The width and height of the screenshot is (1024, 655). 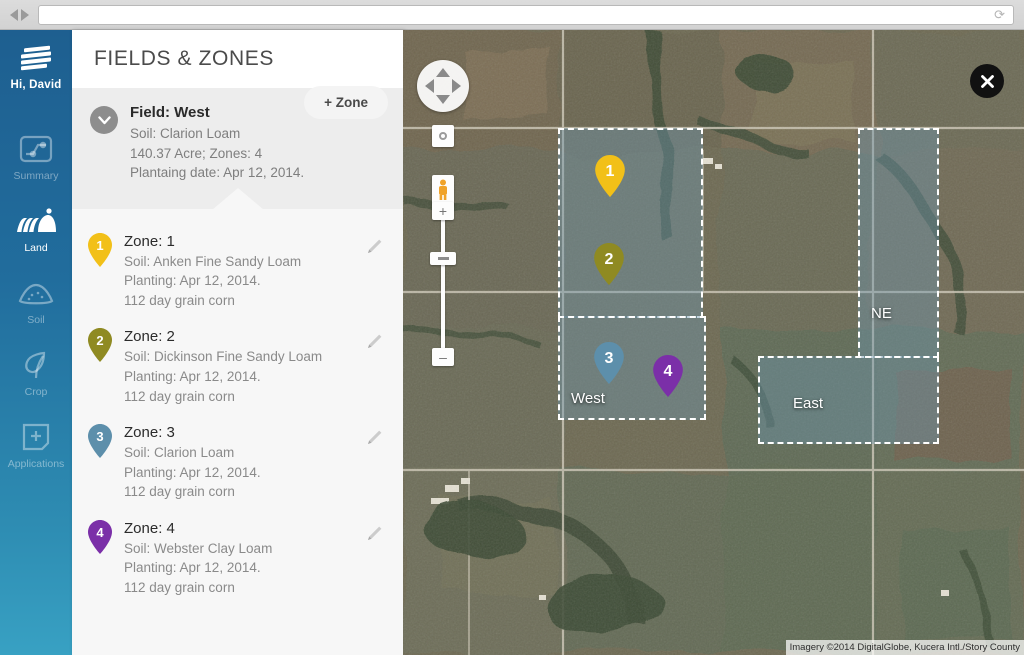 I want to click on reload-icon: ⟳, so click(x=999, y=14).